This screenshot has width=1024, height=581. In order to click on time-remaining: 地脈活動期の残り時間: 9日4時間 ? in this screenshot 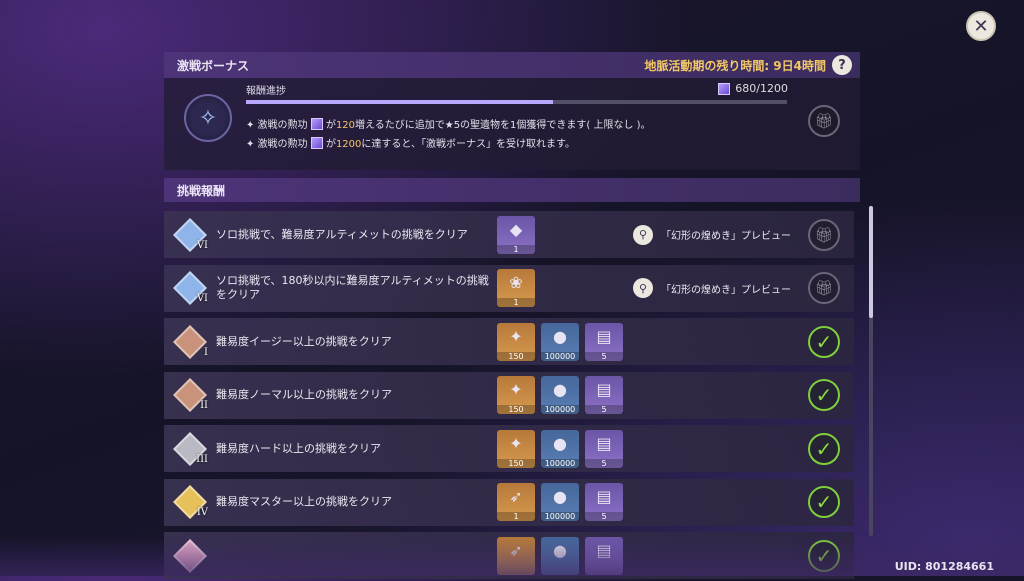, I will do `click(748, 65)`.